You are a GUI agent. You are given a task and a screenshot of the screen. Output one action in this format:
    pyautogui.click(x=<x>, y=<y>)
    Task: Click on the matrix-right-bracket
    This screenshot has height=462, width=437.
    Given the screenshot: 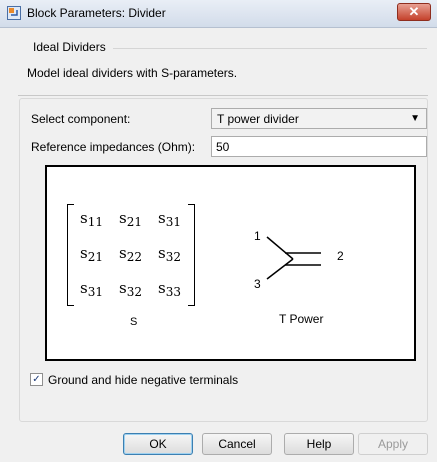 What is the action you would take?
    pyautogui.click(x=191, y=255)
    